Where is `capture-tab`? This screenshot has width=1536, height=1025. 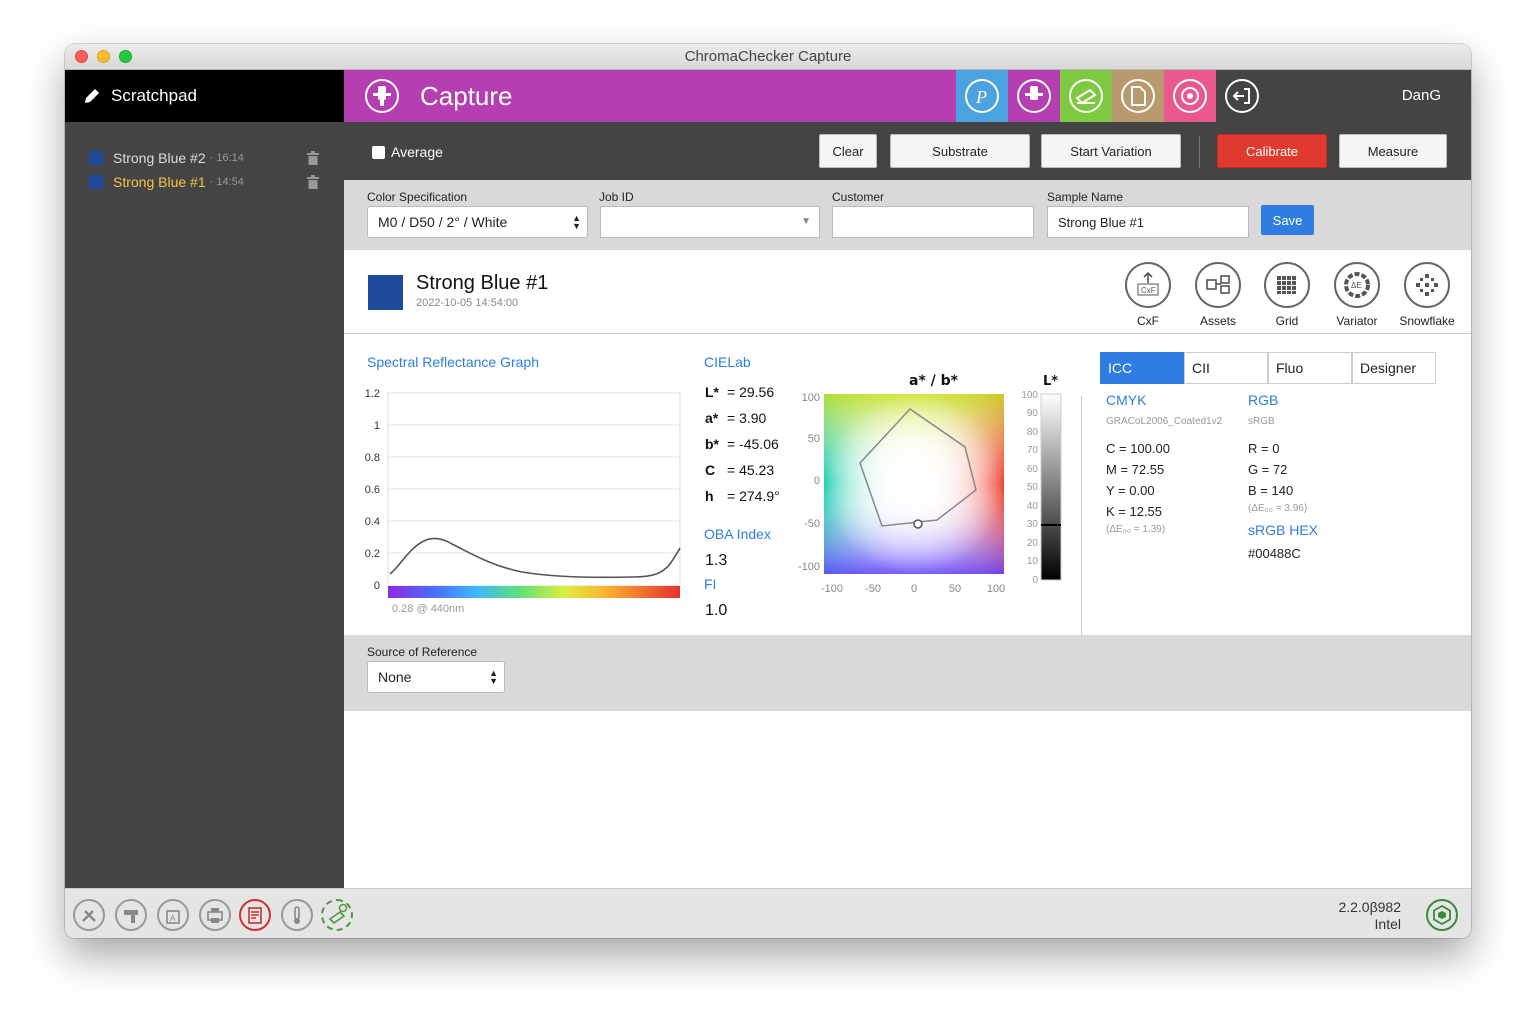
capture-tab is located at coordinates (1034, 96).